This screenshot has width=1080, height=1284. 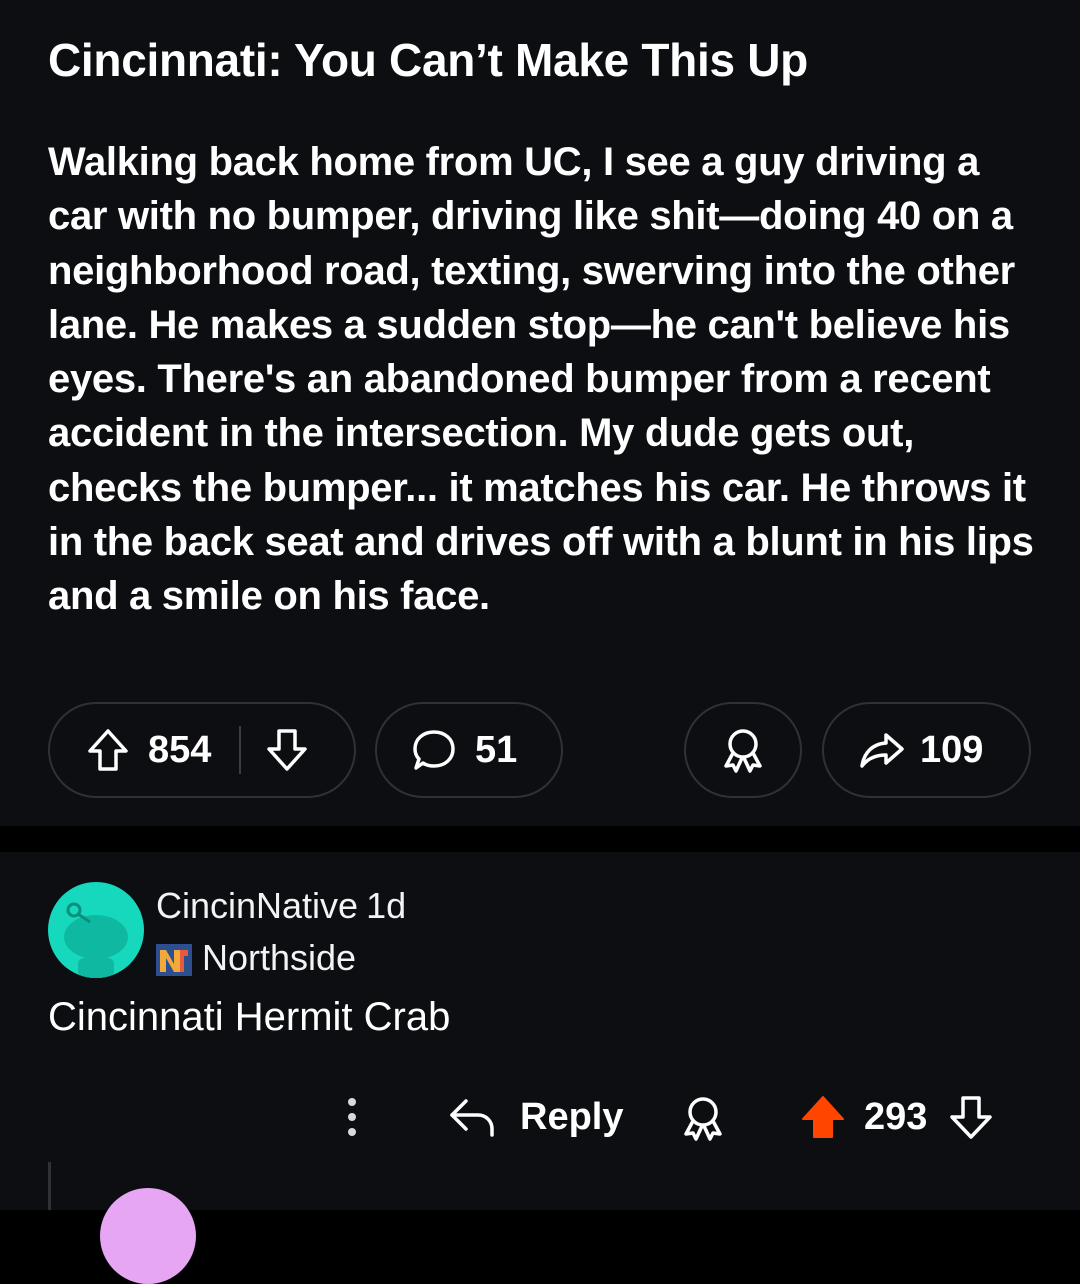 What do you see at coordinates (180, 749) in the screenshot?
I see `upvote-count: 854` at bounding box center [180, 749].